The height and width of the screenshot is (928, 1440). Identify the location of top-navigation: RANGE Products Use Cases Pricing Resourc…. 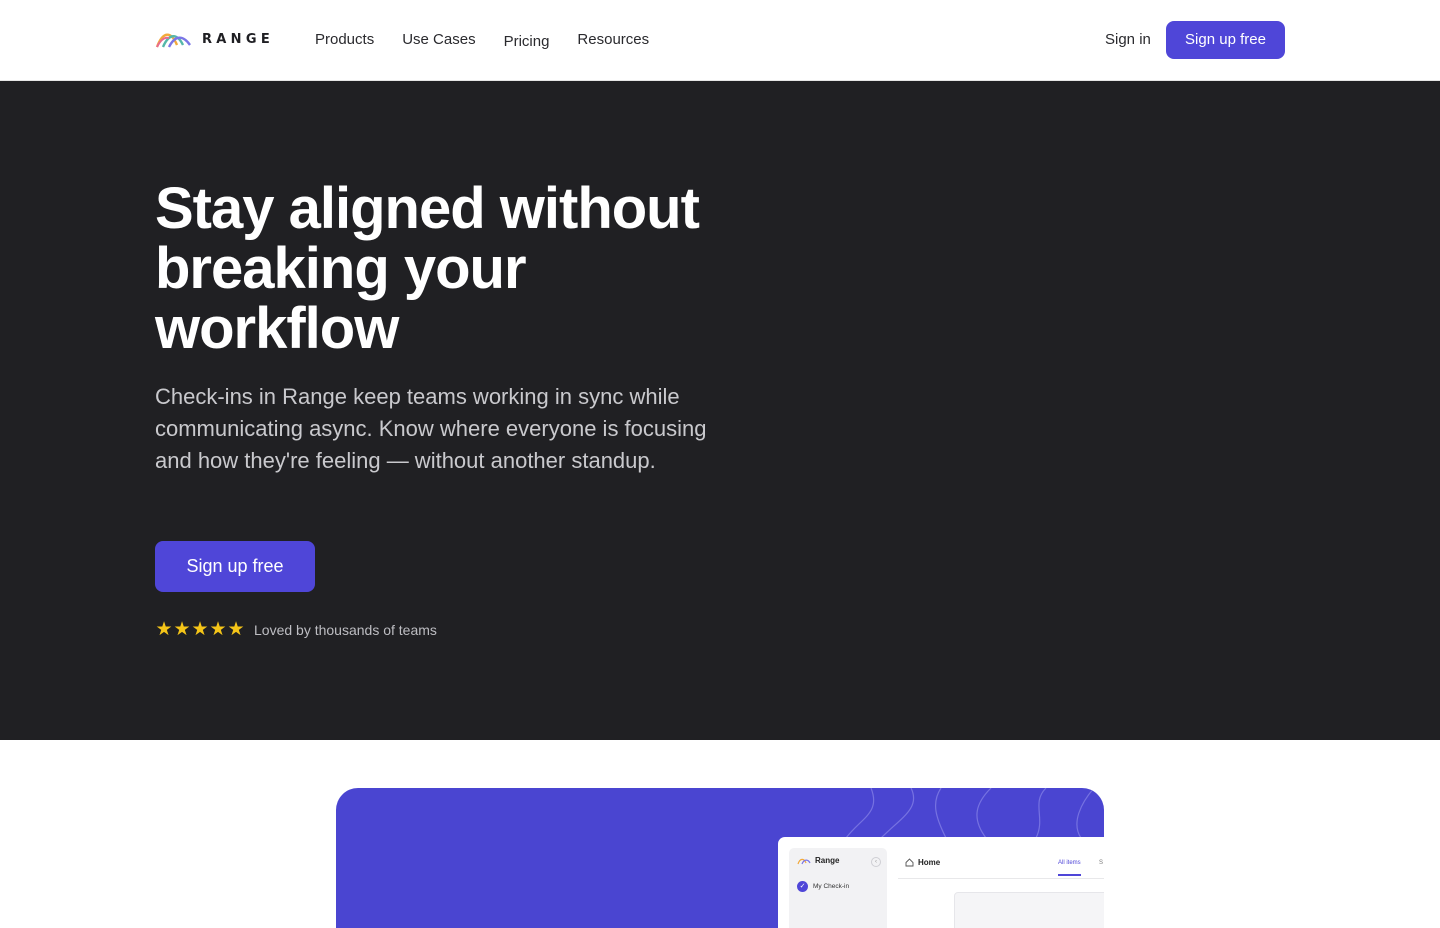
(720, 40).